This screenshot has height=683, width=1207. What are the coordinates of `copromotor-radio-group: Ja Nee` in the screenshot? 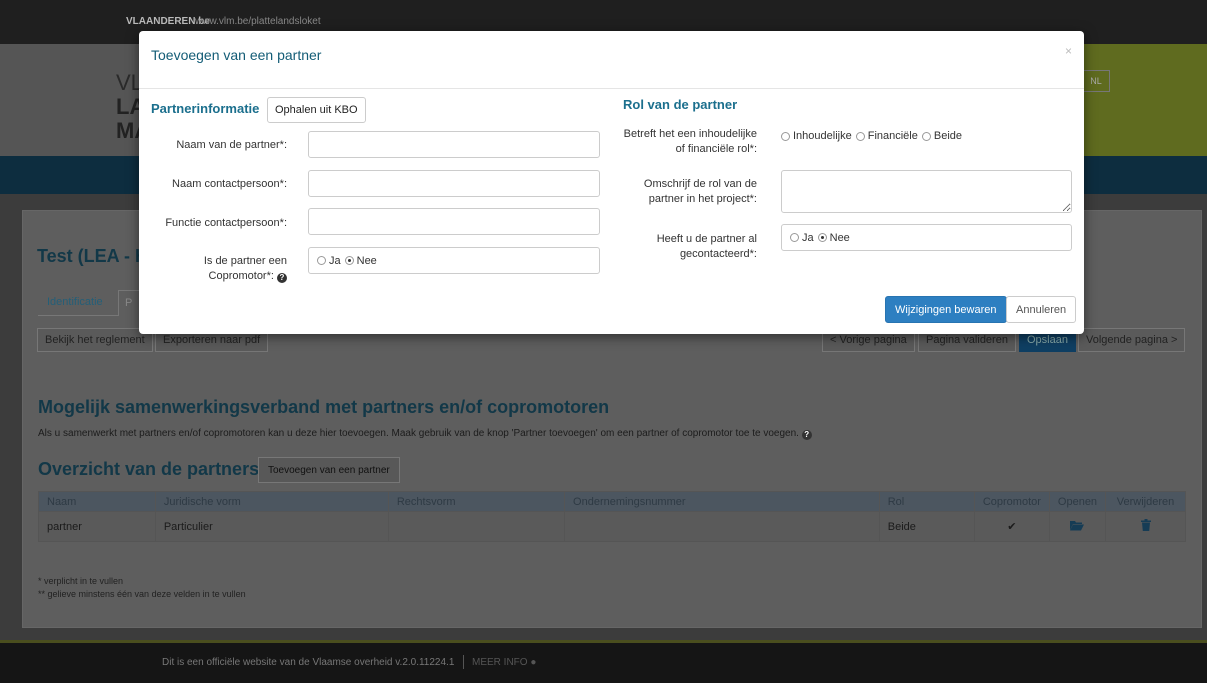 It's located at (454, 260).